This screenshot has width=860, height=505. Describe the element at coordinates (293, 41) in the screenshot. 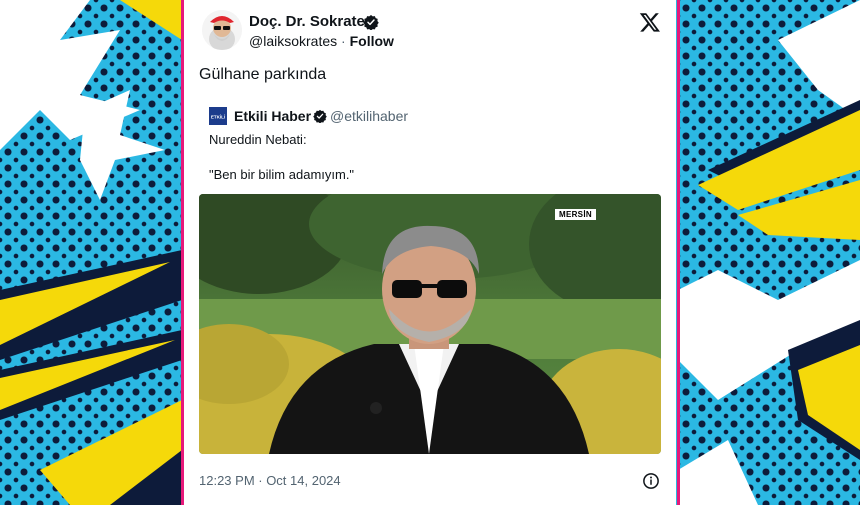

I see `author-handle: @laiksokrates` at that location.